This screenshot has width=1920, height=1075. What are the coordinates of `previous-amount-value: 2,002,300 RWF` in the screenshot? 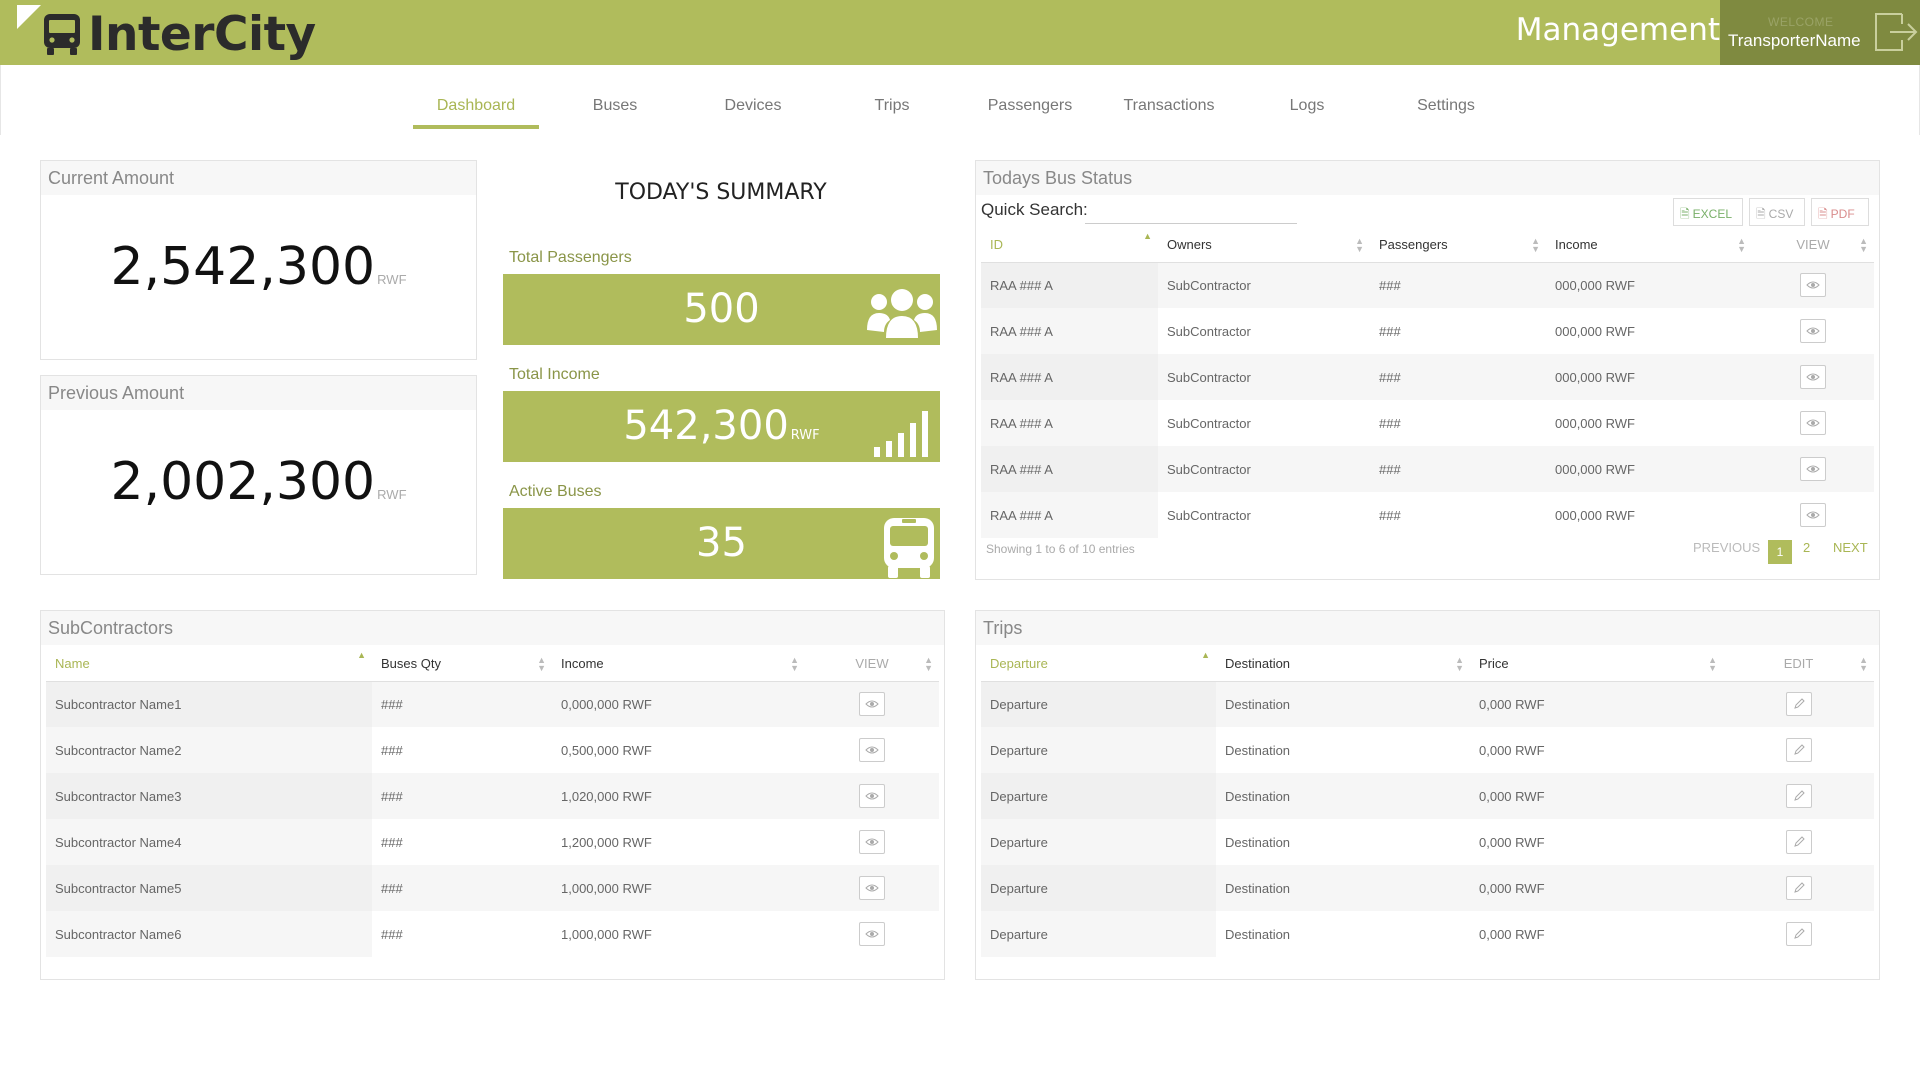 It's located at (258, 482).